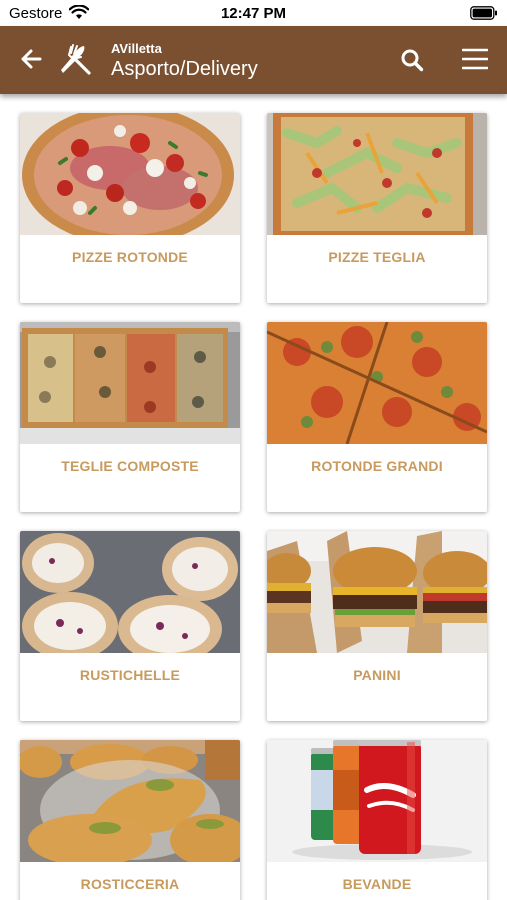  Describe the element at coordinates (377, 884) in the screenshot. I see `category-label: BEVANDE` at that location.